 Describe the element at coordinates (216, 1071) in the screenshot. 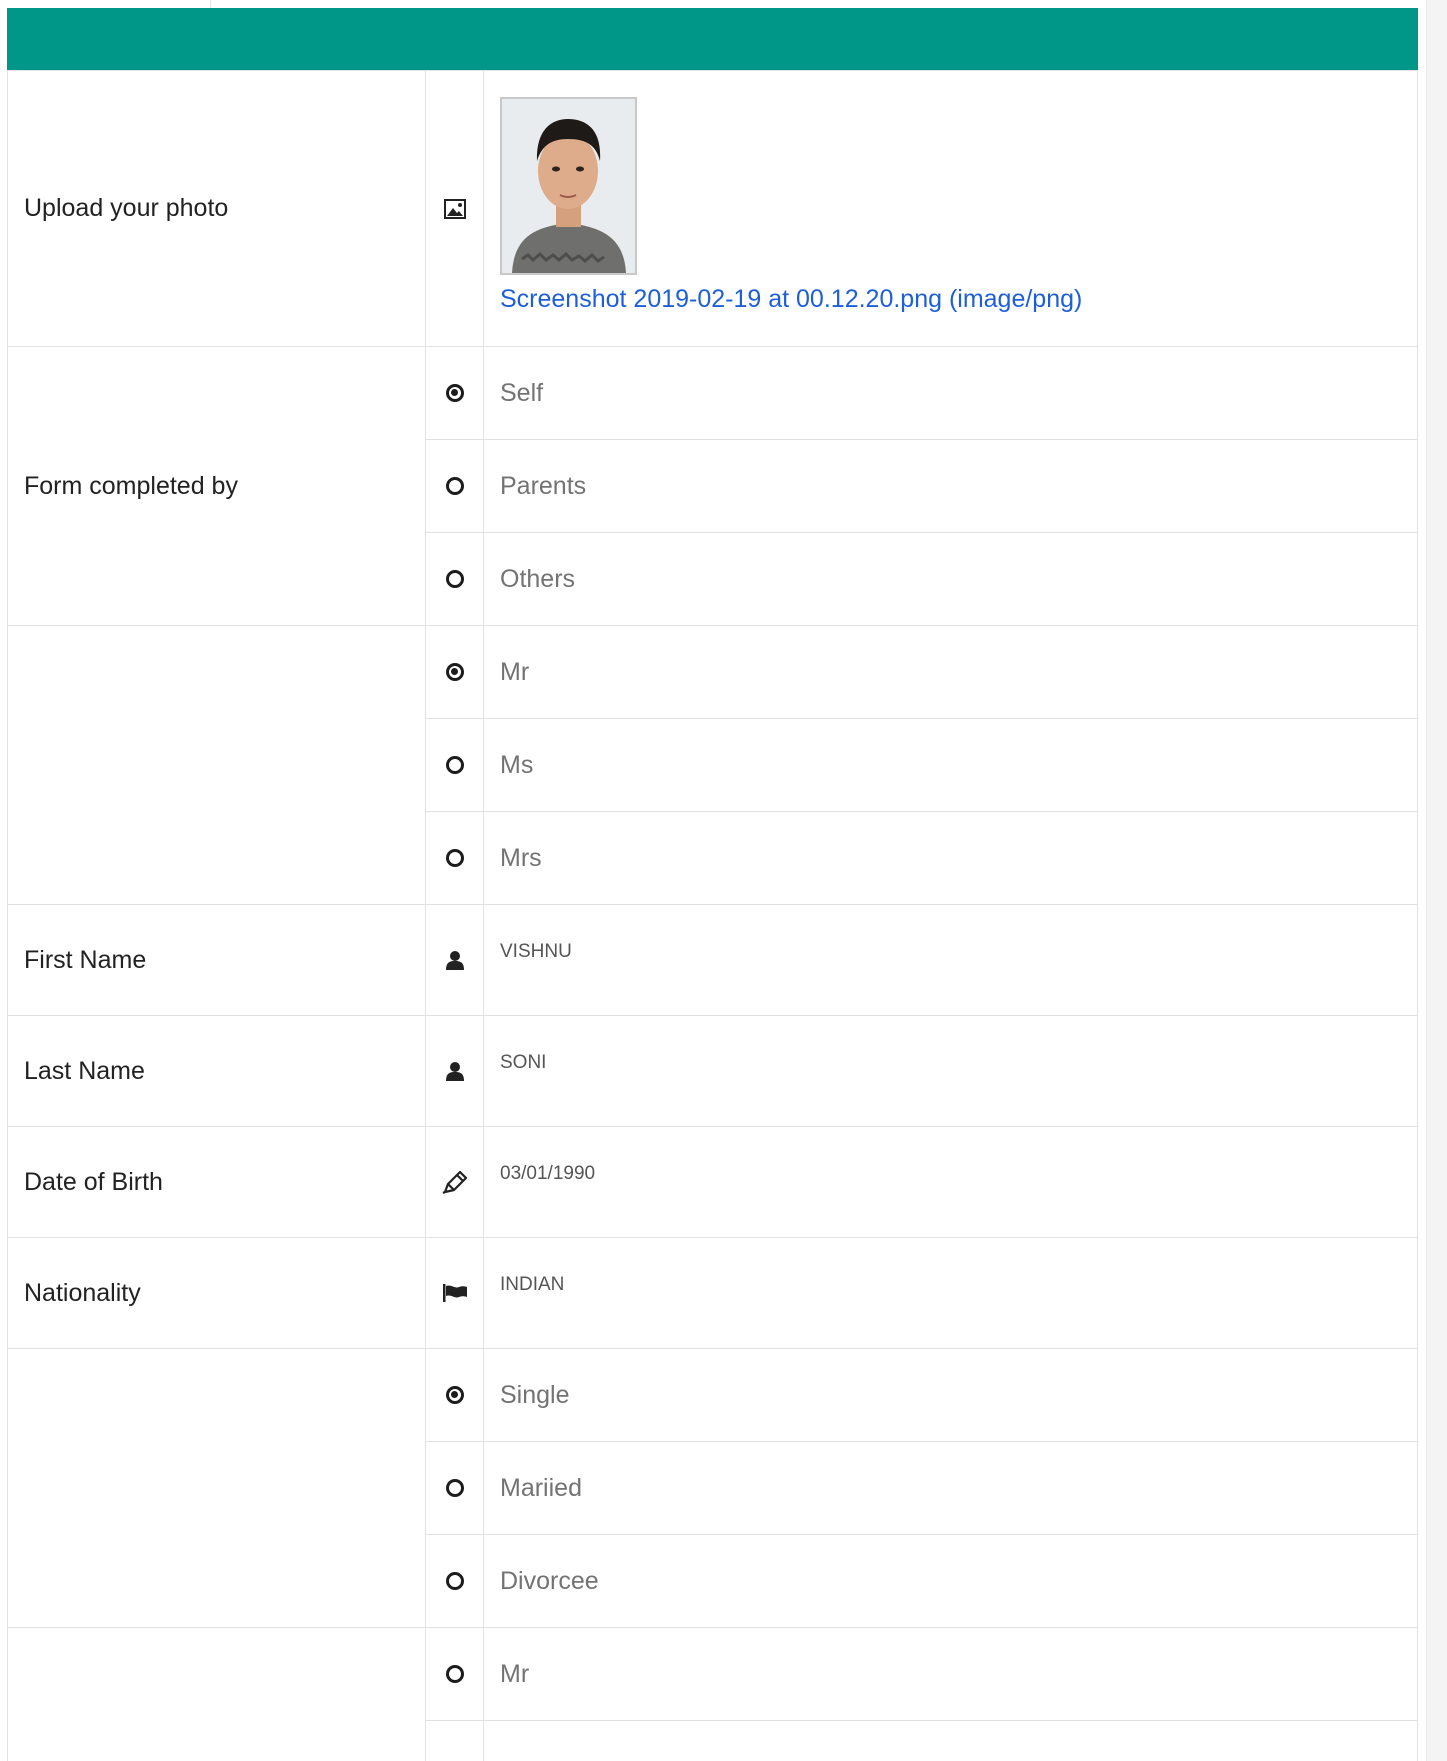

I see `last-name-label: Last Name` at that location.